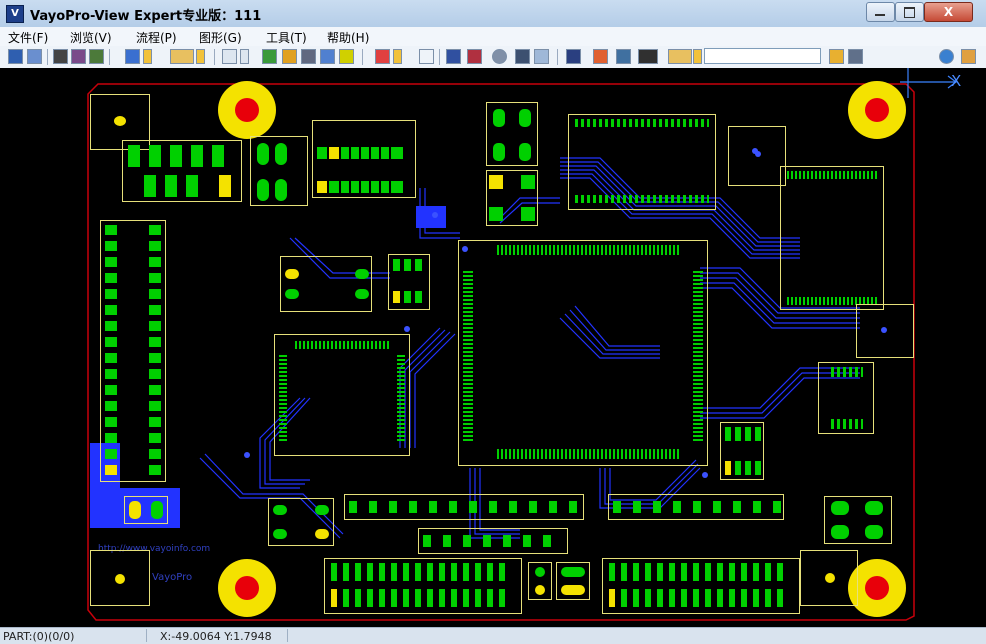 This screenshot has width=986, height=644. What do you see at coordinates (600, 56) in the screenshot?
I see `color-bars-icon` at bounding box center [600, 56].